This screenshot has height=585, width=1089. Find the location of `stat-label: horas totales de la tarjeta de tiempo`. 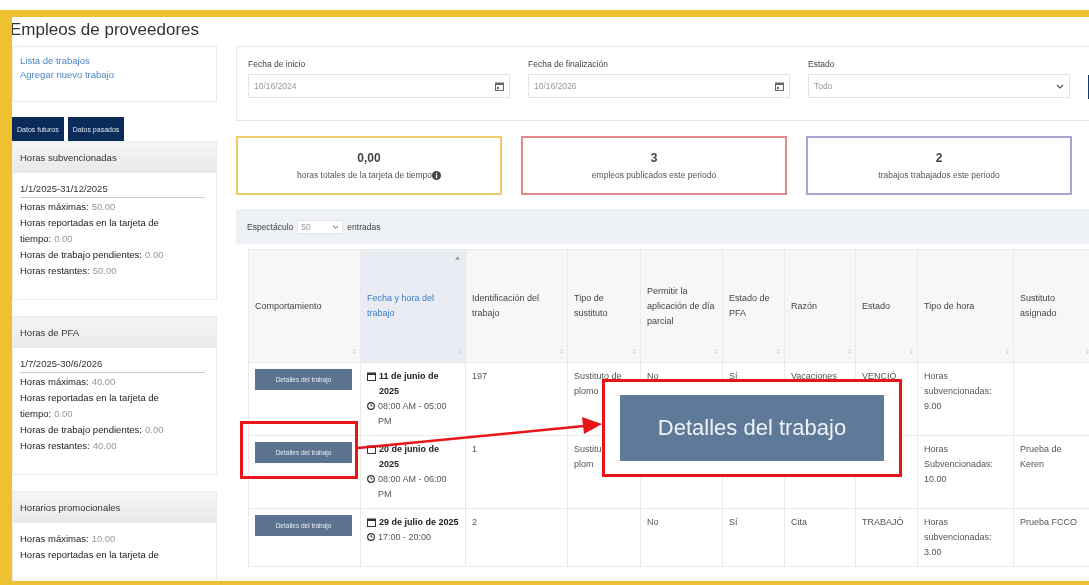

stat-label: horas totales de la tarjeta de tiempo is located at coordinates (364, 175).